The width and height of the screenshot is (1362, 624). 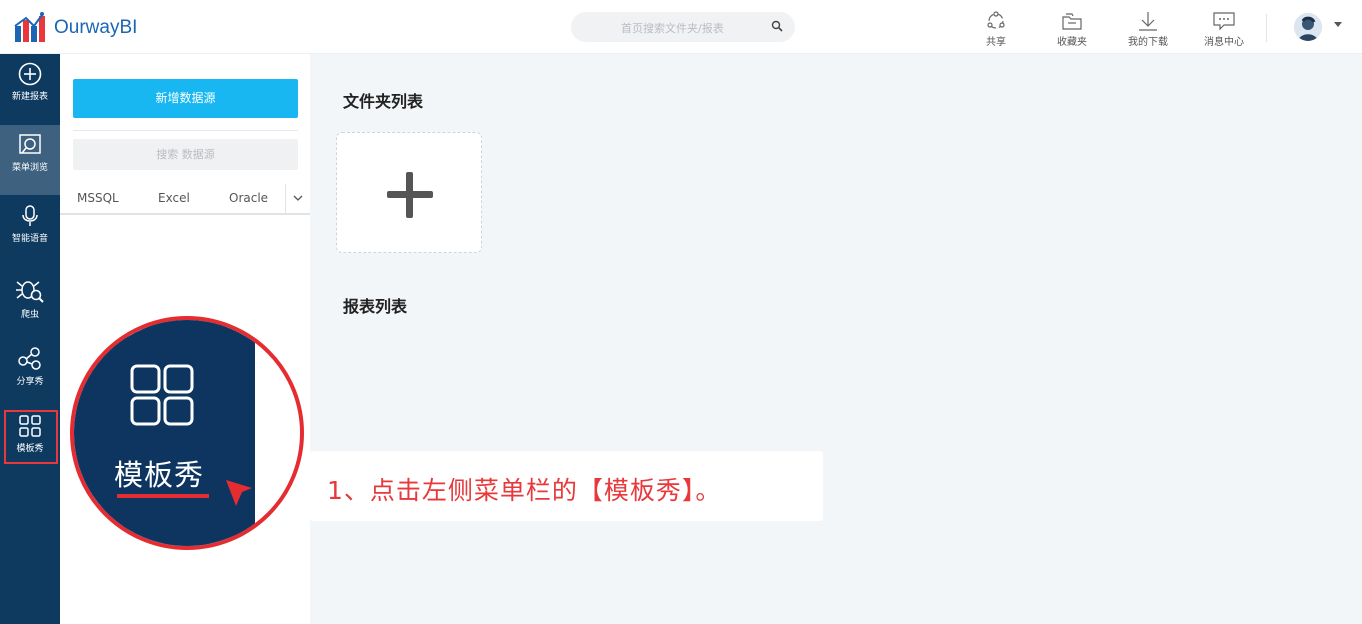 I want to click on tabs-expand-toggle, so click(x=297, y=198).